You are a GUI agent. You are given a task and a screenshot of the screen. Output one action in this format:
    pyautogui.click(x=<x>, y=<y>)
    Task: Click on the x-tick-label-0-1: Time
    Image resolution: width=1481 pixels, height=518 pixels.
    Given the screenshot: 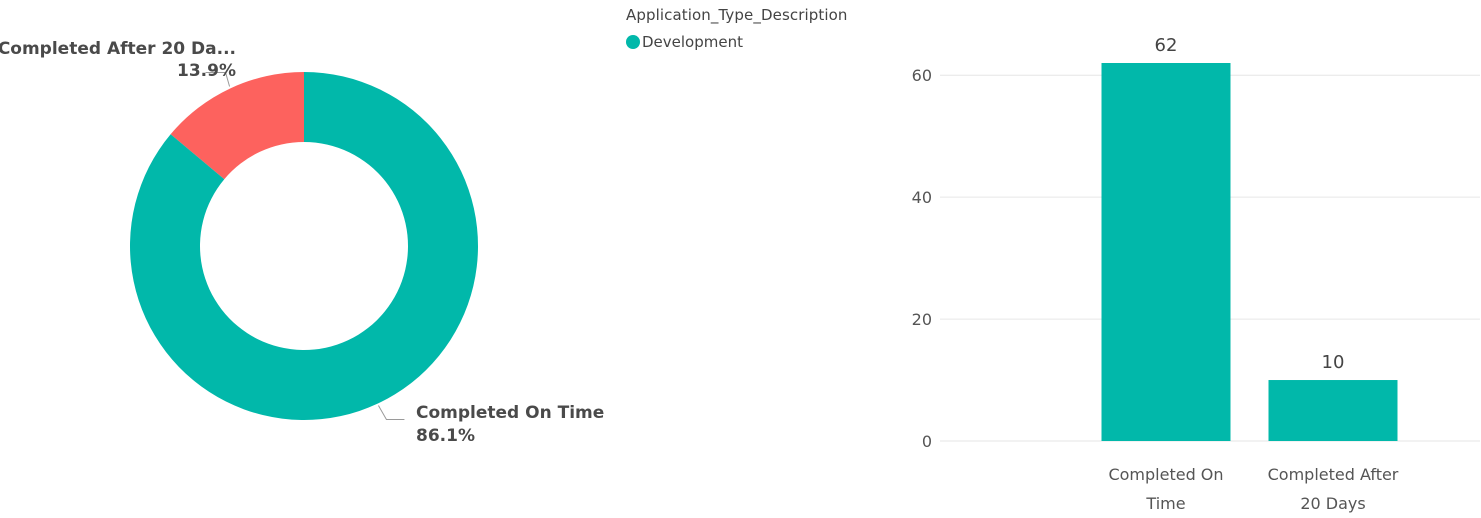 What is the action you would take?
    pyautogui.click(x=1165, y=503)
    